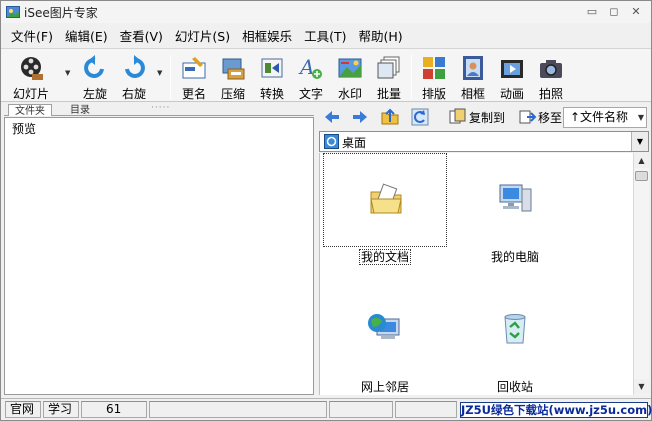 Image resolution: width=652 pixels, height=421 pixels. I want to click on minimize-button: ▭, so click(592, 11).